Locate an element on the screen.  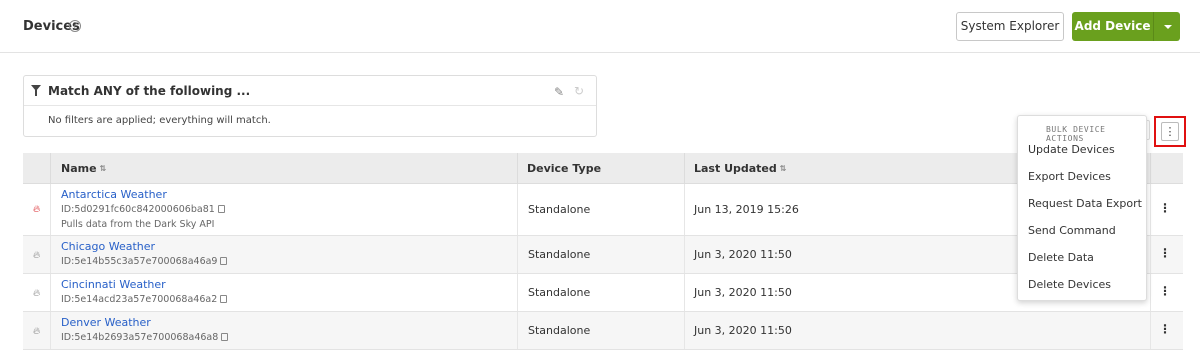
edit-filter-icon: ✎ is located at coordinates (559, 92).